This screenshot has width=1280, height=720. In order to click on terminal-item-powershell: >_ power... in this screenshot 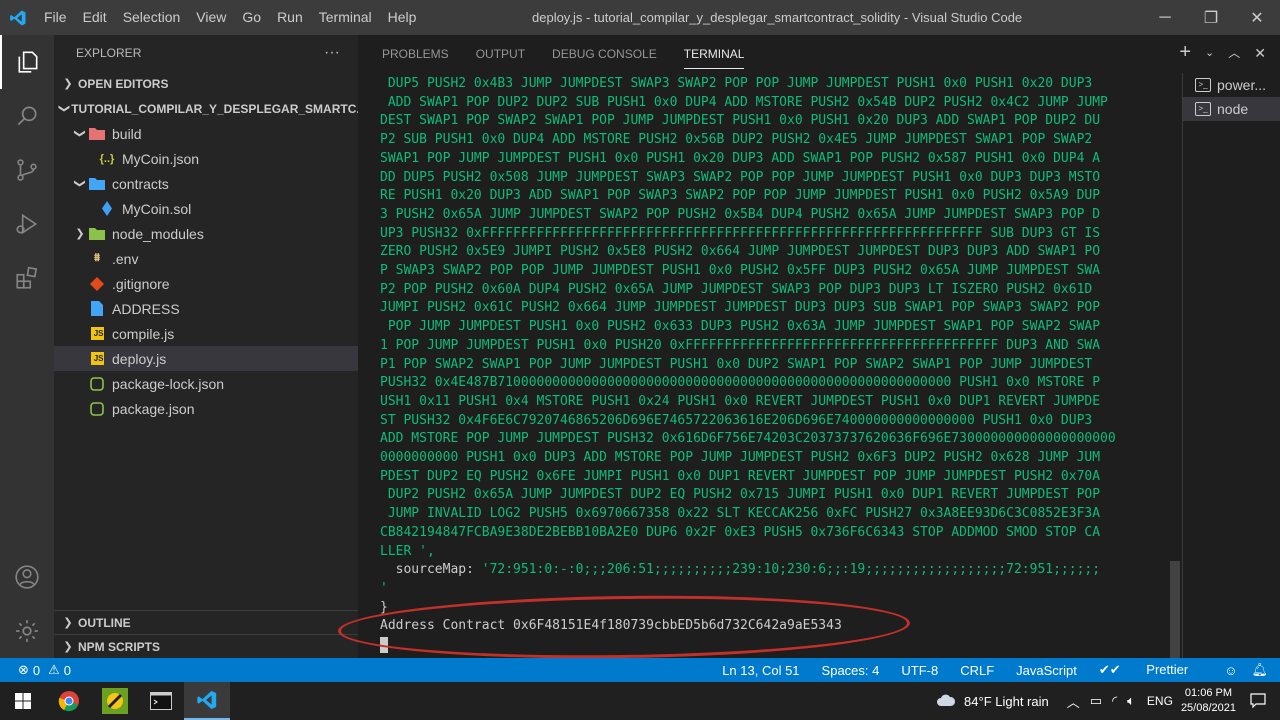, I will do `click(1231, 85)`.